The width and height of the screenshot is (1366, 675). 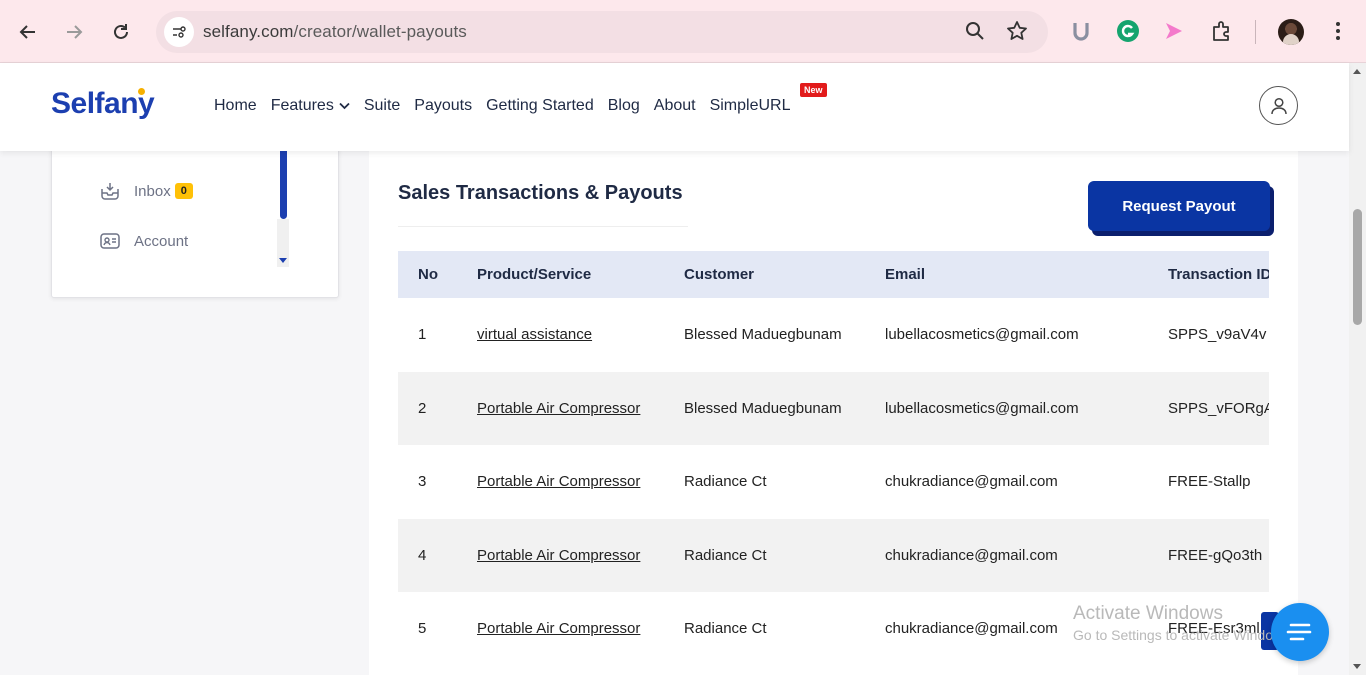 I want to click on site-info-icon, so click(x=179, y=32).